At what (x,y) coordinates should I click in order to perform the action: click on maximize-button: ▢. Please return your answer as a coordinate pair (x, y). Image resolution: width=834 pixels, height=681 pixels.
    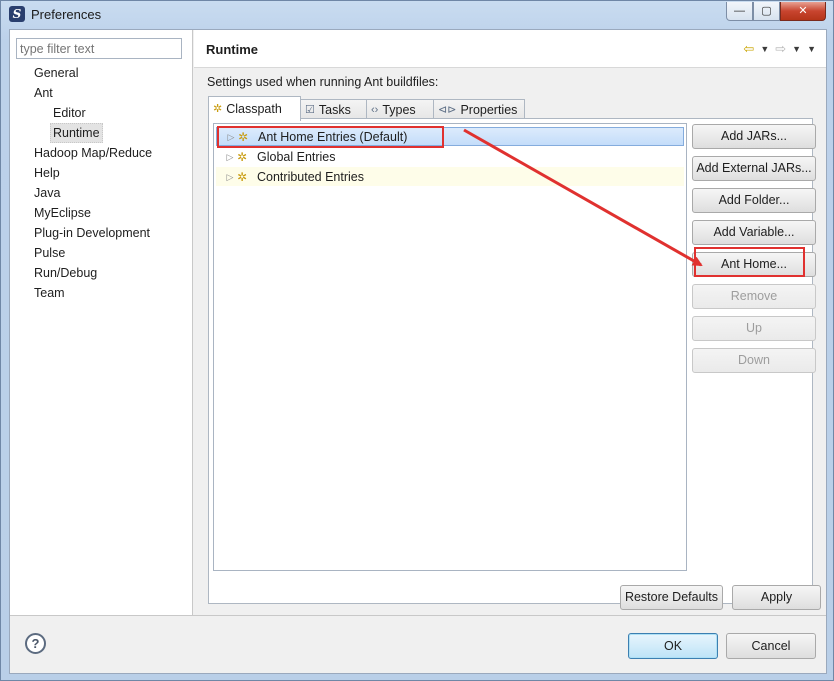
    Looking at the image, I should click on (766, 11).